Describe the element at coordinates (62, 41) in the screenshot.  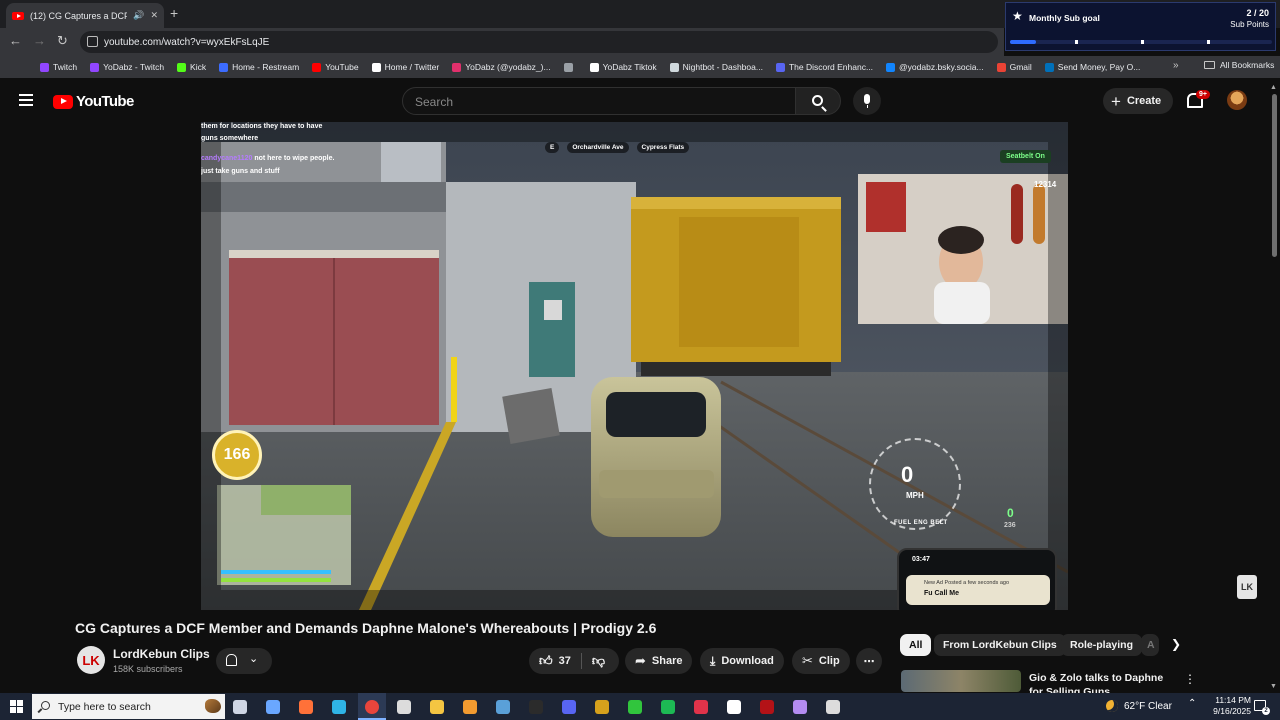
I see `reload-icon: ↻` at that location.